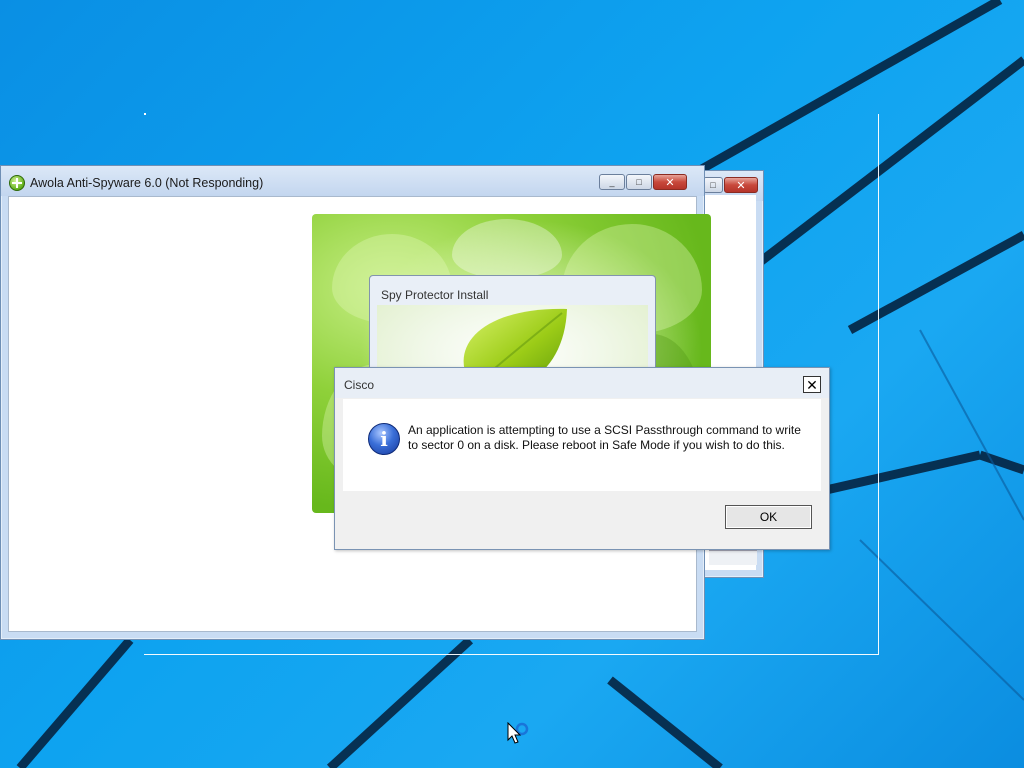 This screenshot has width=1024, height=768. Describe the element at coordinates (17, 183) in the screenshot. I see `awola-app-icon` at that location.